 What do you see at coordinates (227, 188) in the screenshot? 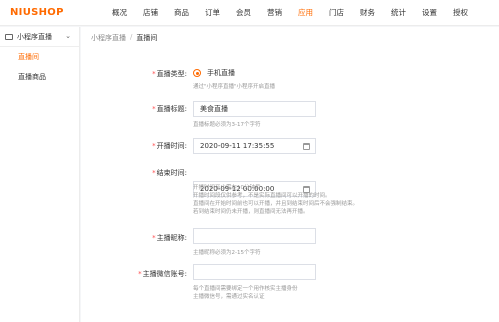
I see `end-time-hint-1: 开播时间至少需在10分钟后` at bounding box center [227, 188].